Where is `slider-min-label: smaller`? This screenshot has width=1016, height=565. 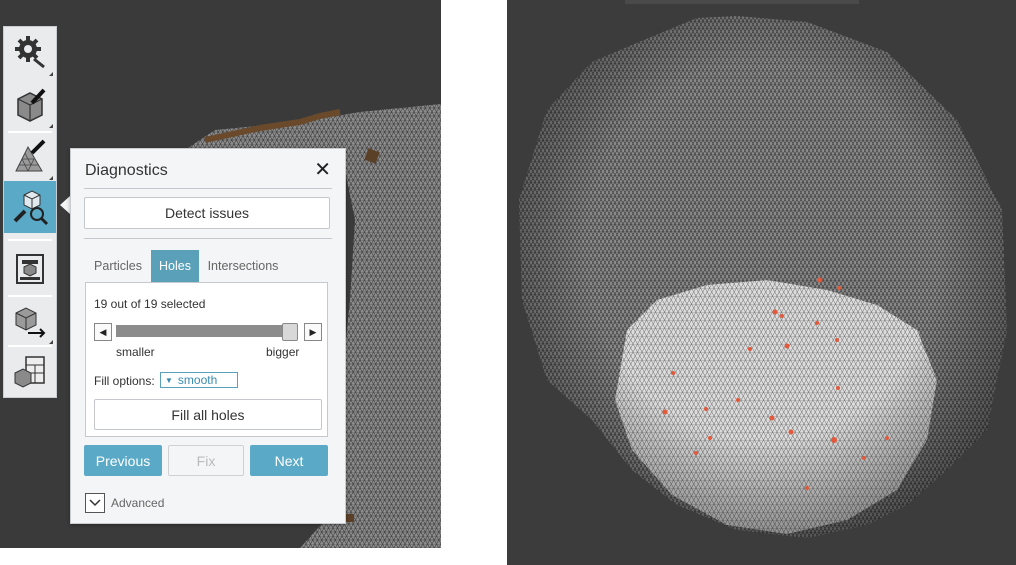 slider-min-label: smaller is located at coordinates (135, 352).